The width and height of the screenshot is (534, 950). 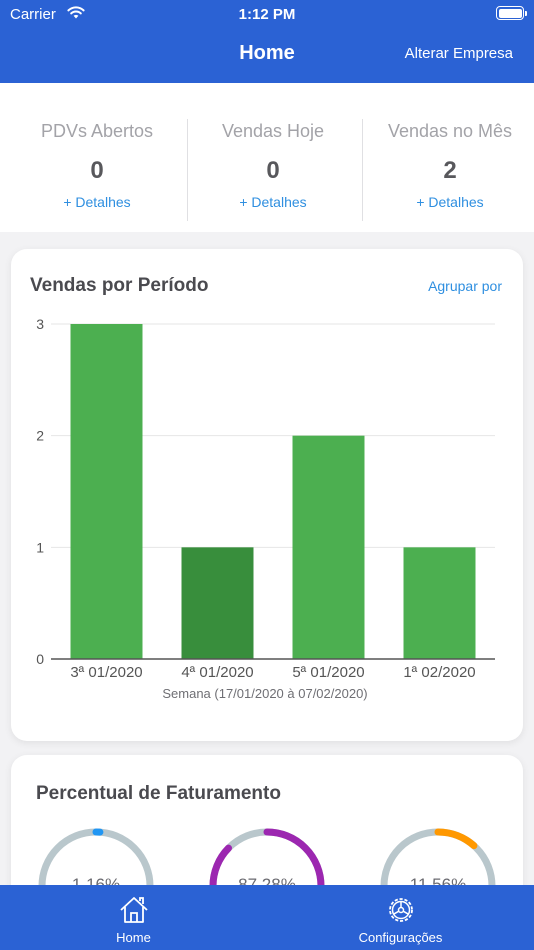 I want to click on battery-icon, so click(x=511, y=13).